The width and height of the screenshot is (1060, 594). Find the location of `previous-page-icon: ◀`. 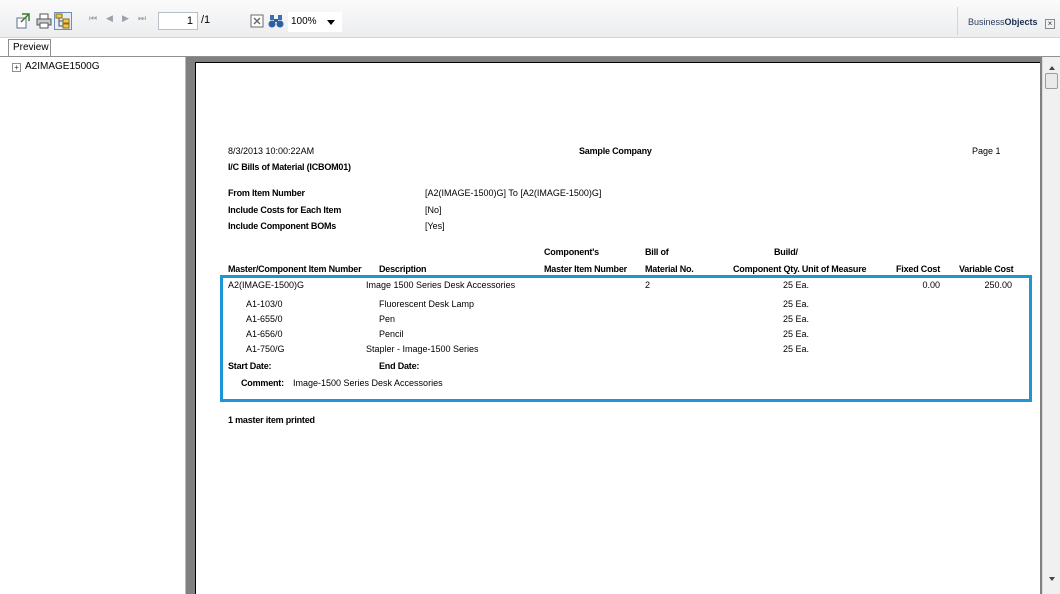

previous-page-icon: ◀ is located at coordinates (109, 19).